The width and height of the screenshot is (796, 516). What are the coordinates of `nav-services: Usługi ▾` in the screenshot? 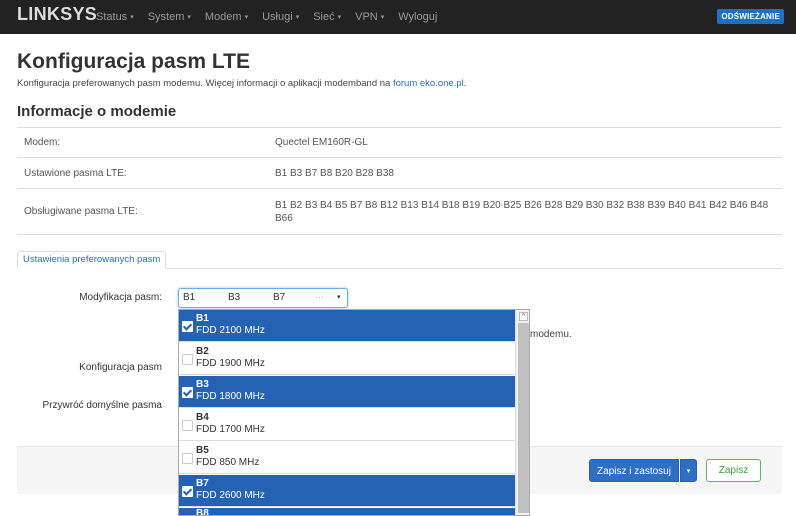 It's located at (280, 17).